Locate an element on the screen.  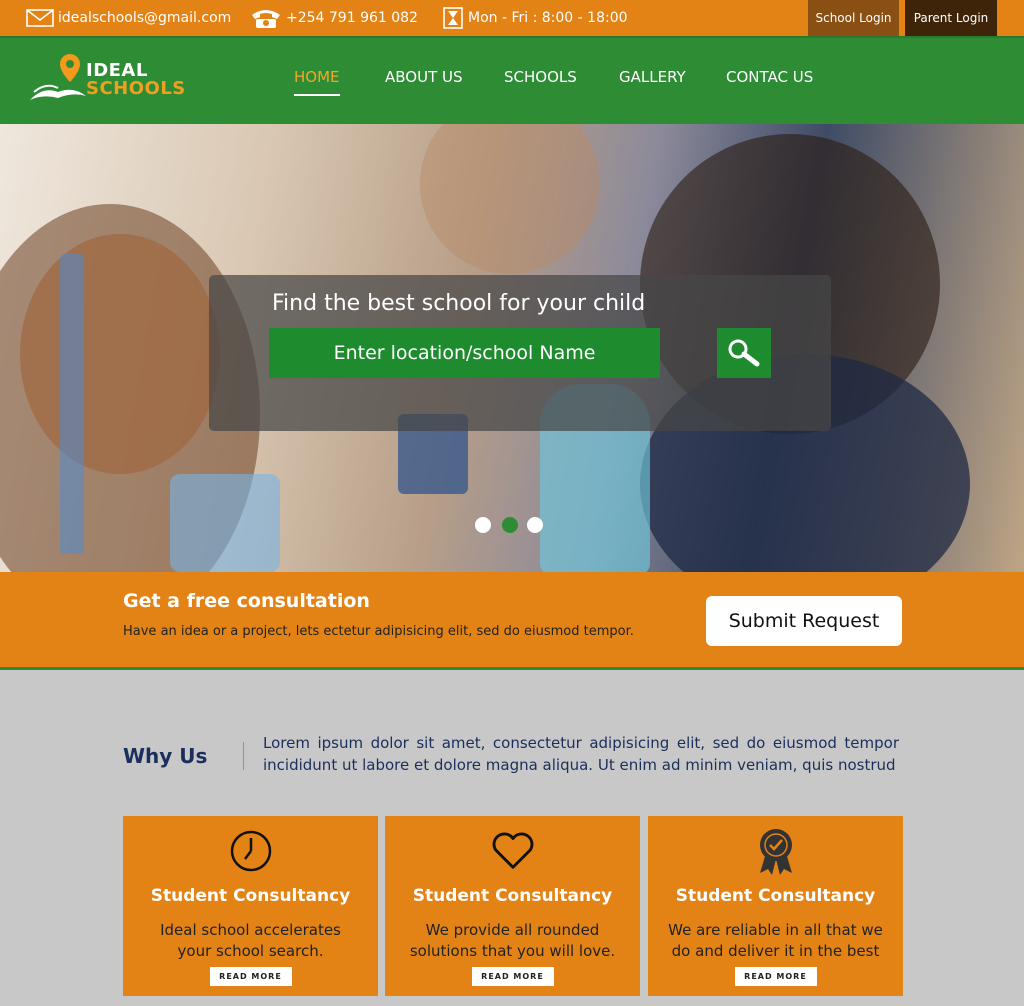
logo-text-schools: SCHOOLS is located at coordinates (136, 88).